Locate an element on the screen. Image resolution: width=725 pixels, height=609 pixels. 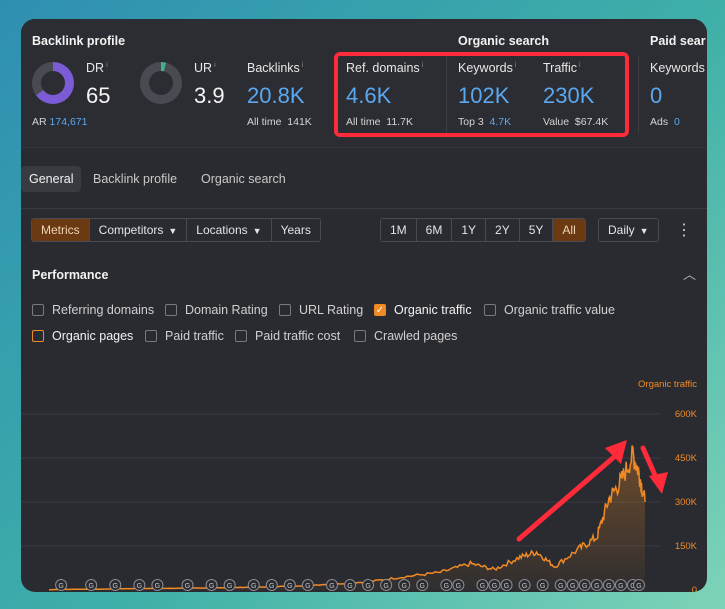
backlinks-value: 20.8K is located at coordinates (276, 96).